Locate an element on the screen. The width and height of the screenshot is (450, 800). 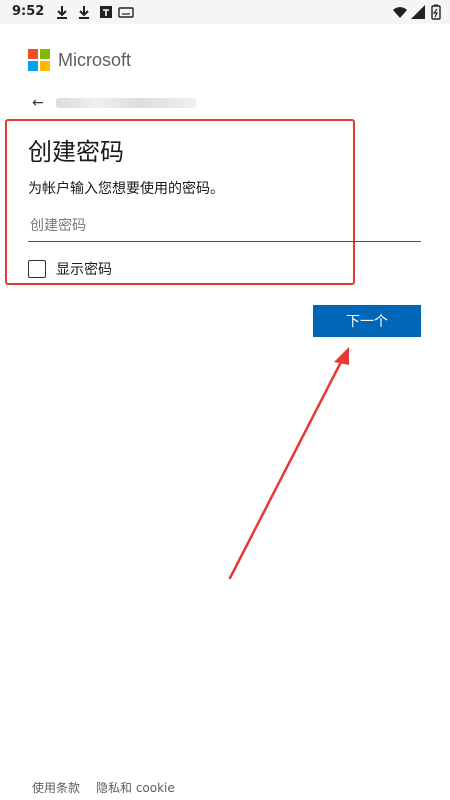
footer-links: 使用条款 隐私和 cookie is located at coordinates (103, 787).